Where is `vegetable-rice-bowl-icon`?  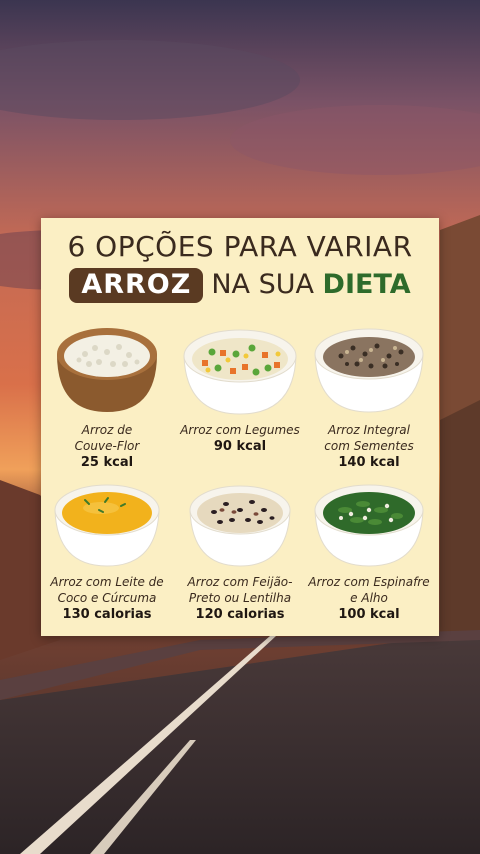 vegetable-rice-bowl-icon is located at coordinates (240, 372).